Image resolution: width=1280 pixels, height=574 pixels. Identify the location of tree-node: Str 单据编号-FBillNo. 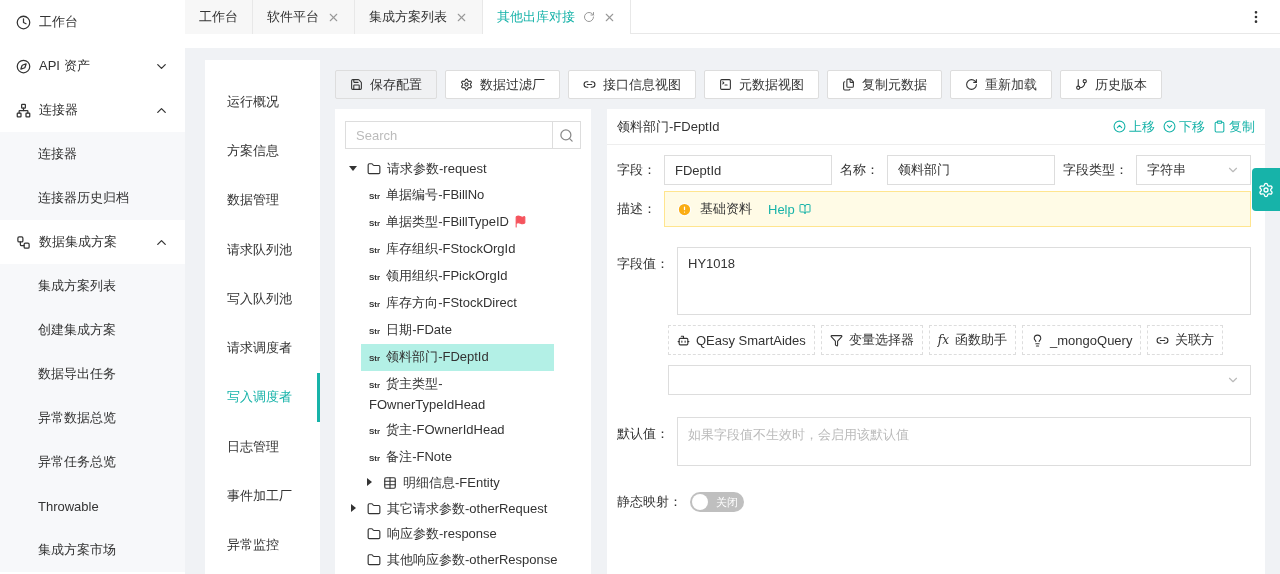
(451, 195).